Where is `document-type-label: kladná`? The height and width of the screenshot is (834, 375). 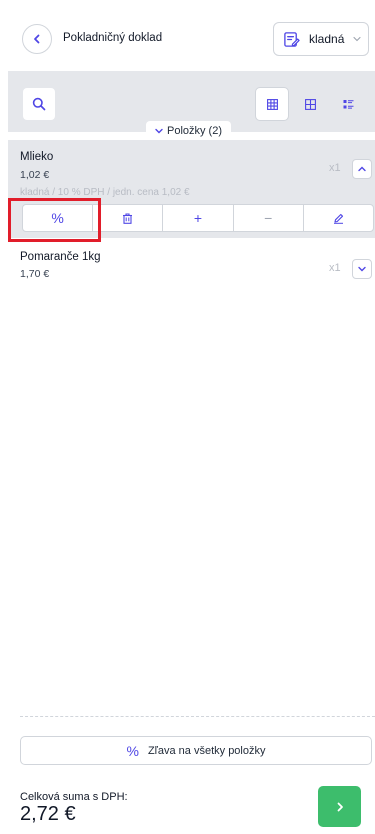
document-type-label: kladná is located at coordinates (327, 39).